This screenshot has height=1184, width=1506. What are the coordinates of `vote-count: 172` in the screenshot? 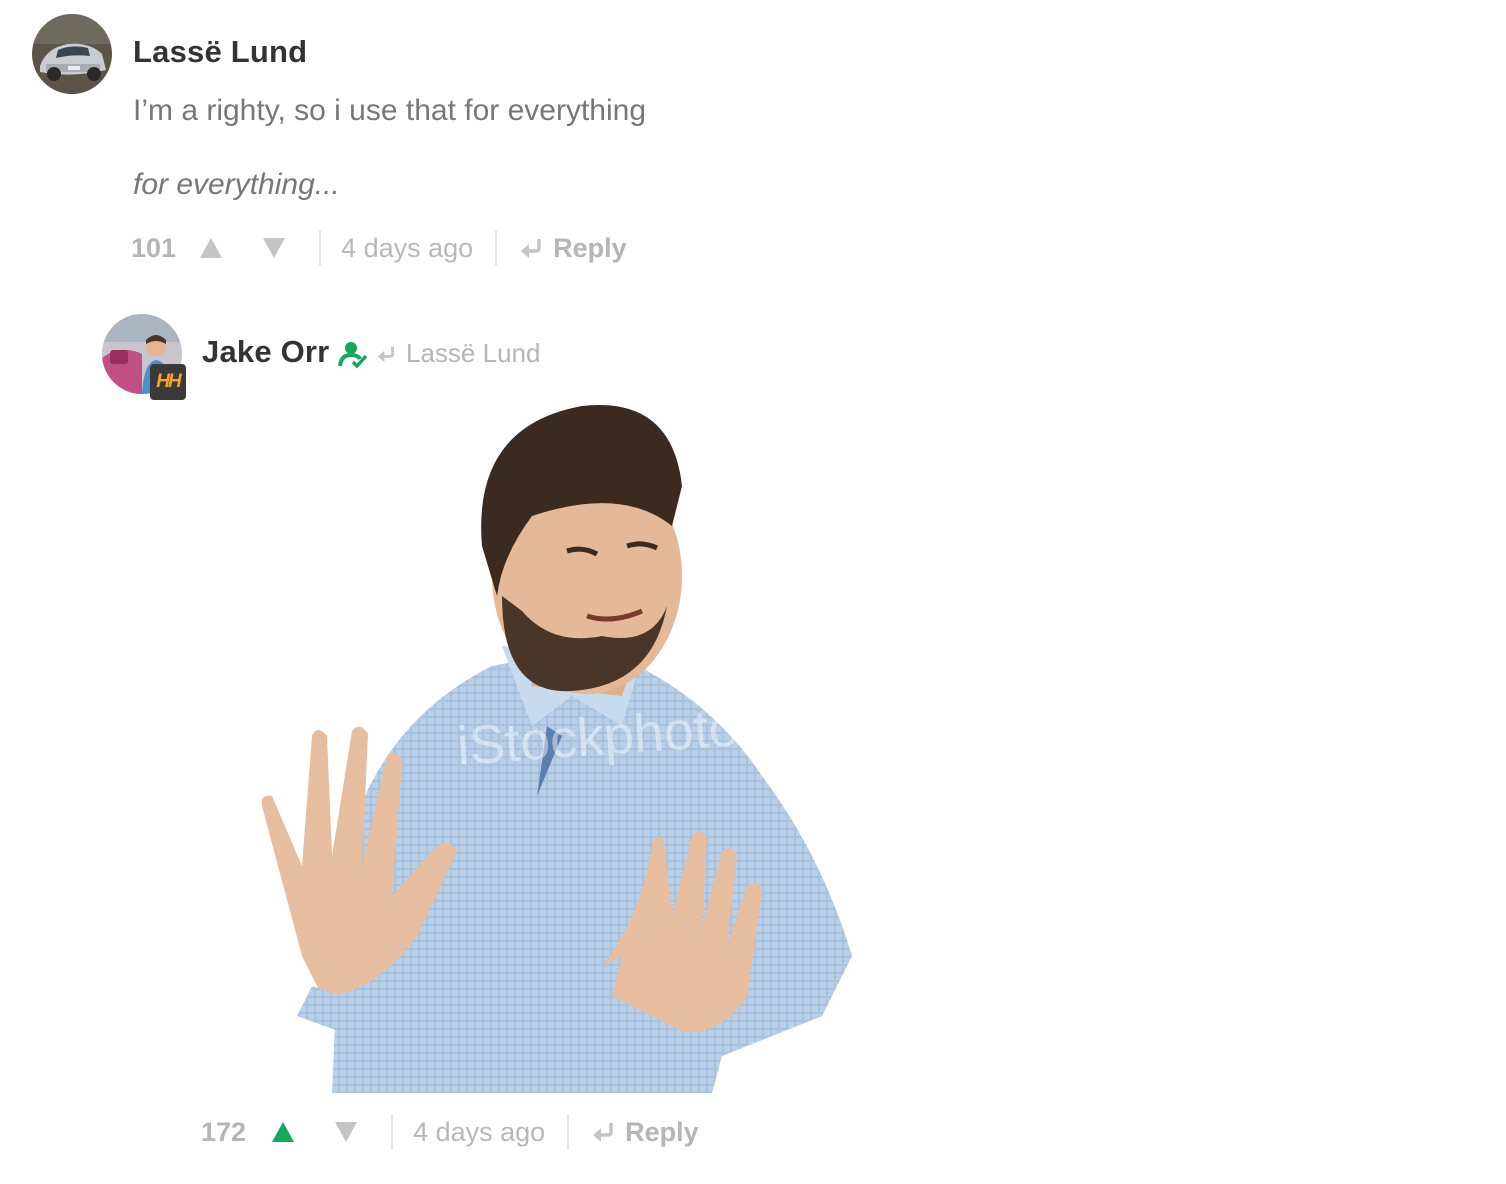 It's located at (224, 1131).